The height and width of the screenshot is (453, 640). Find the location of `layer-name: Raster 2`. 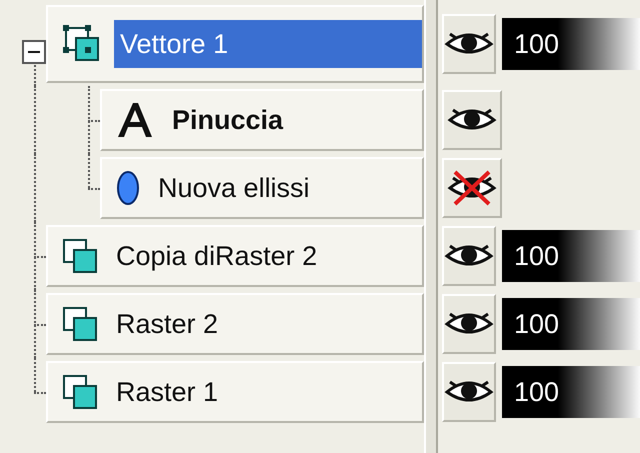

layer-name: Raster 2 is located at coordinates (167, 324).